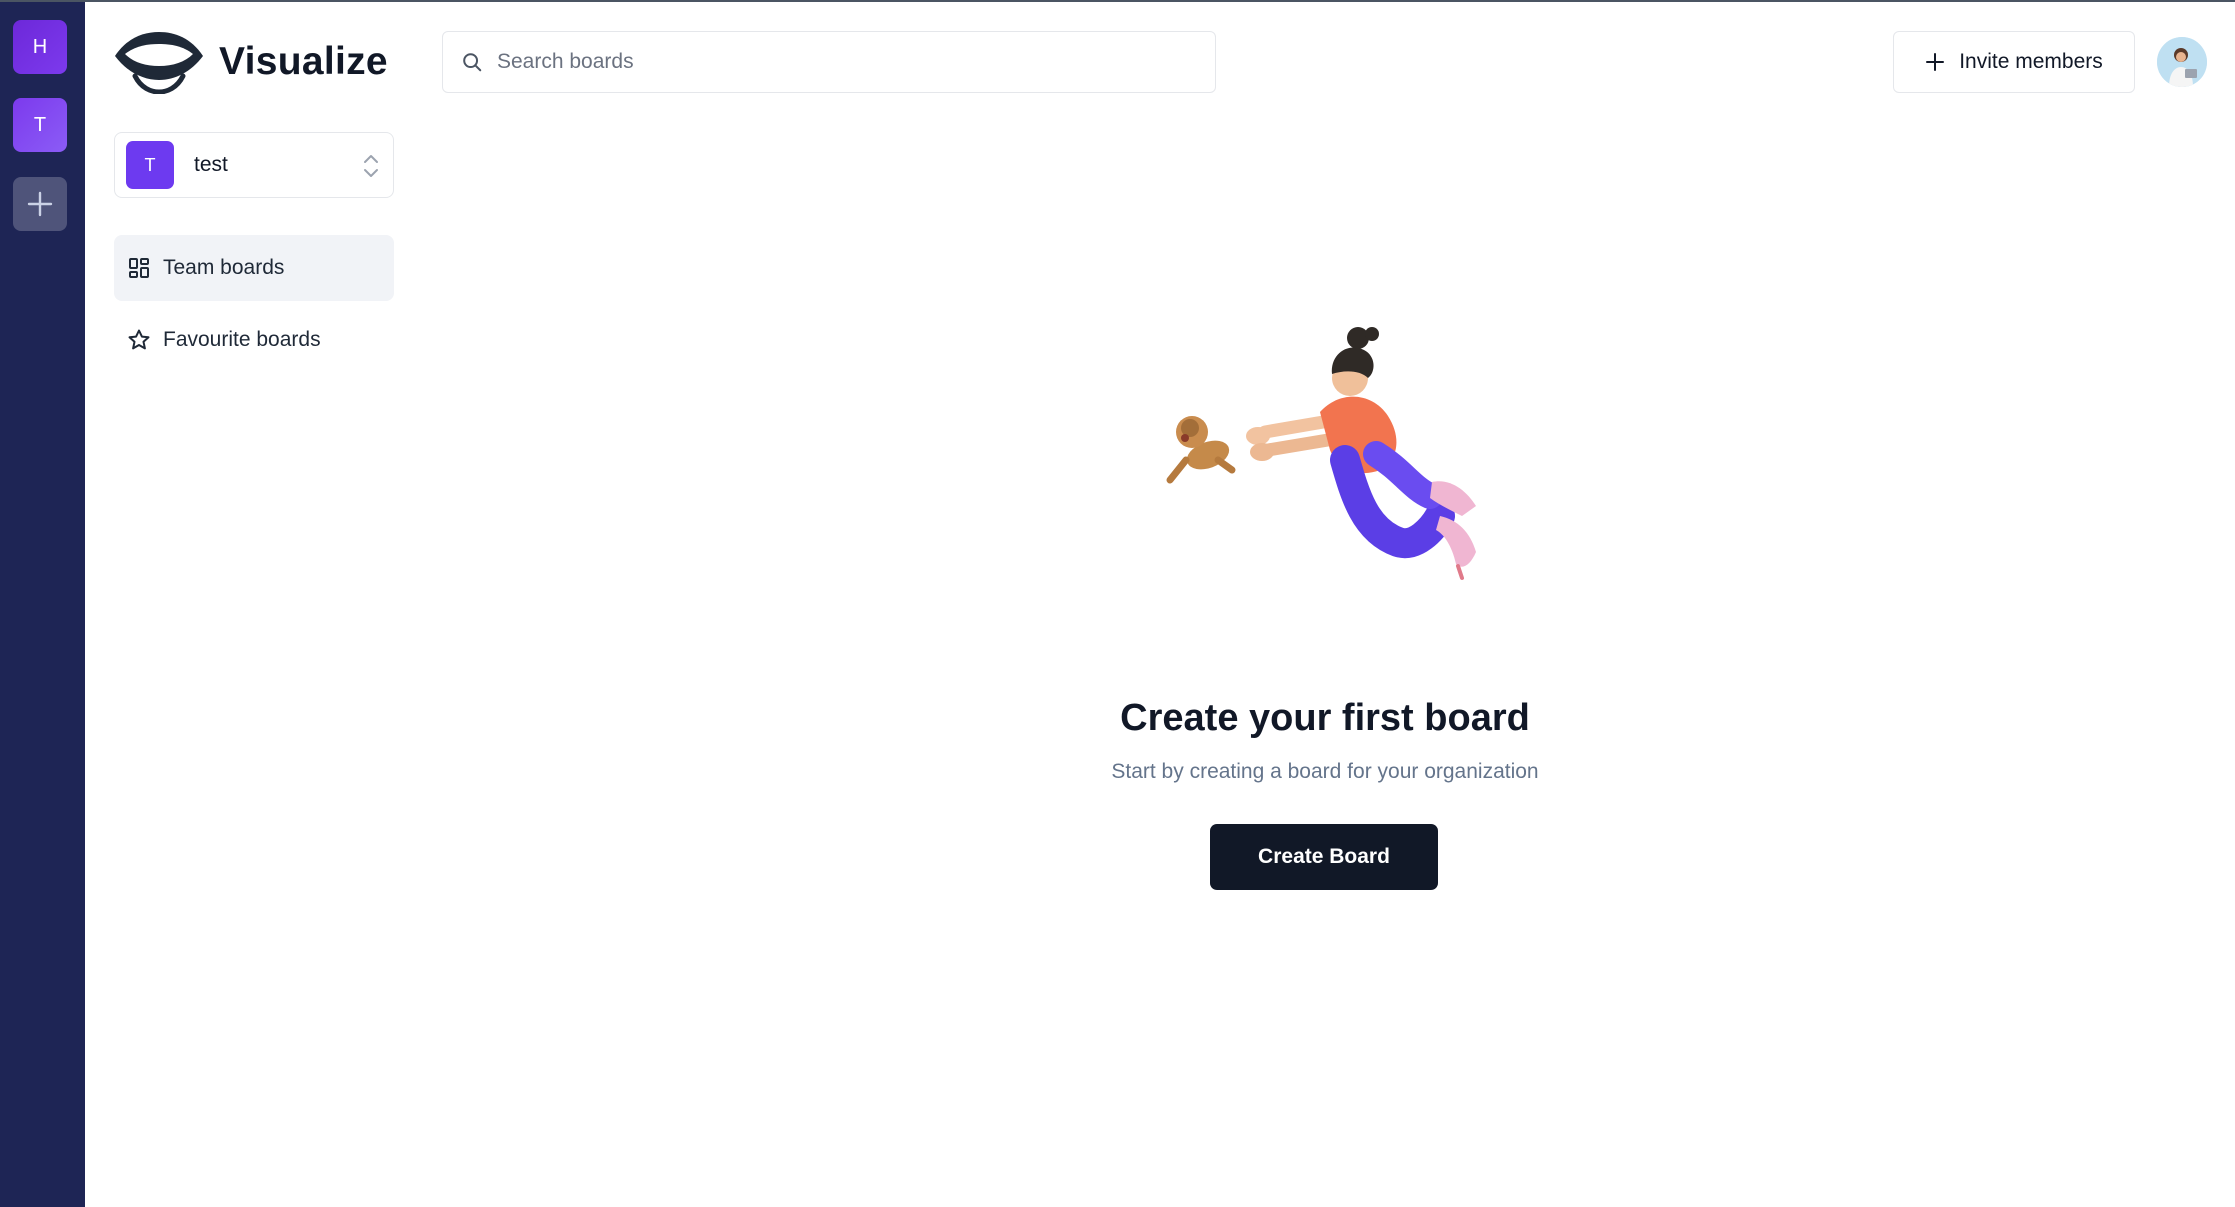 The image size is (2235, 1207). I want to click on search-box, so click(829, 62).